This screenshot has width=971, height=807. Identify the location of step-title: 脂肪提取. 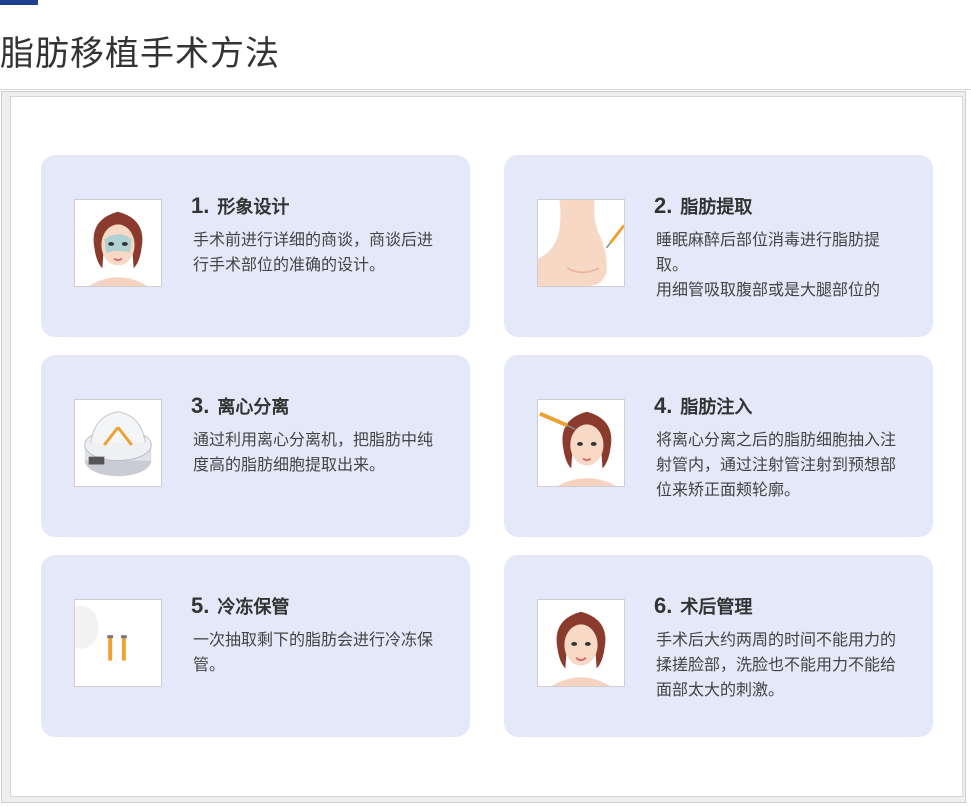
(716, 207).